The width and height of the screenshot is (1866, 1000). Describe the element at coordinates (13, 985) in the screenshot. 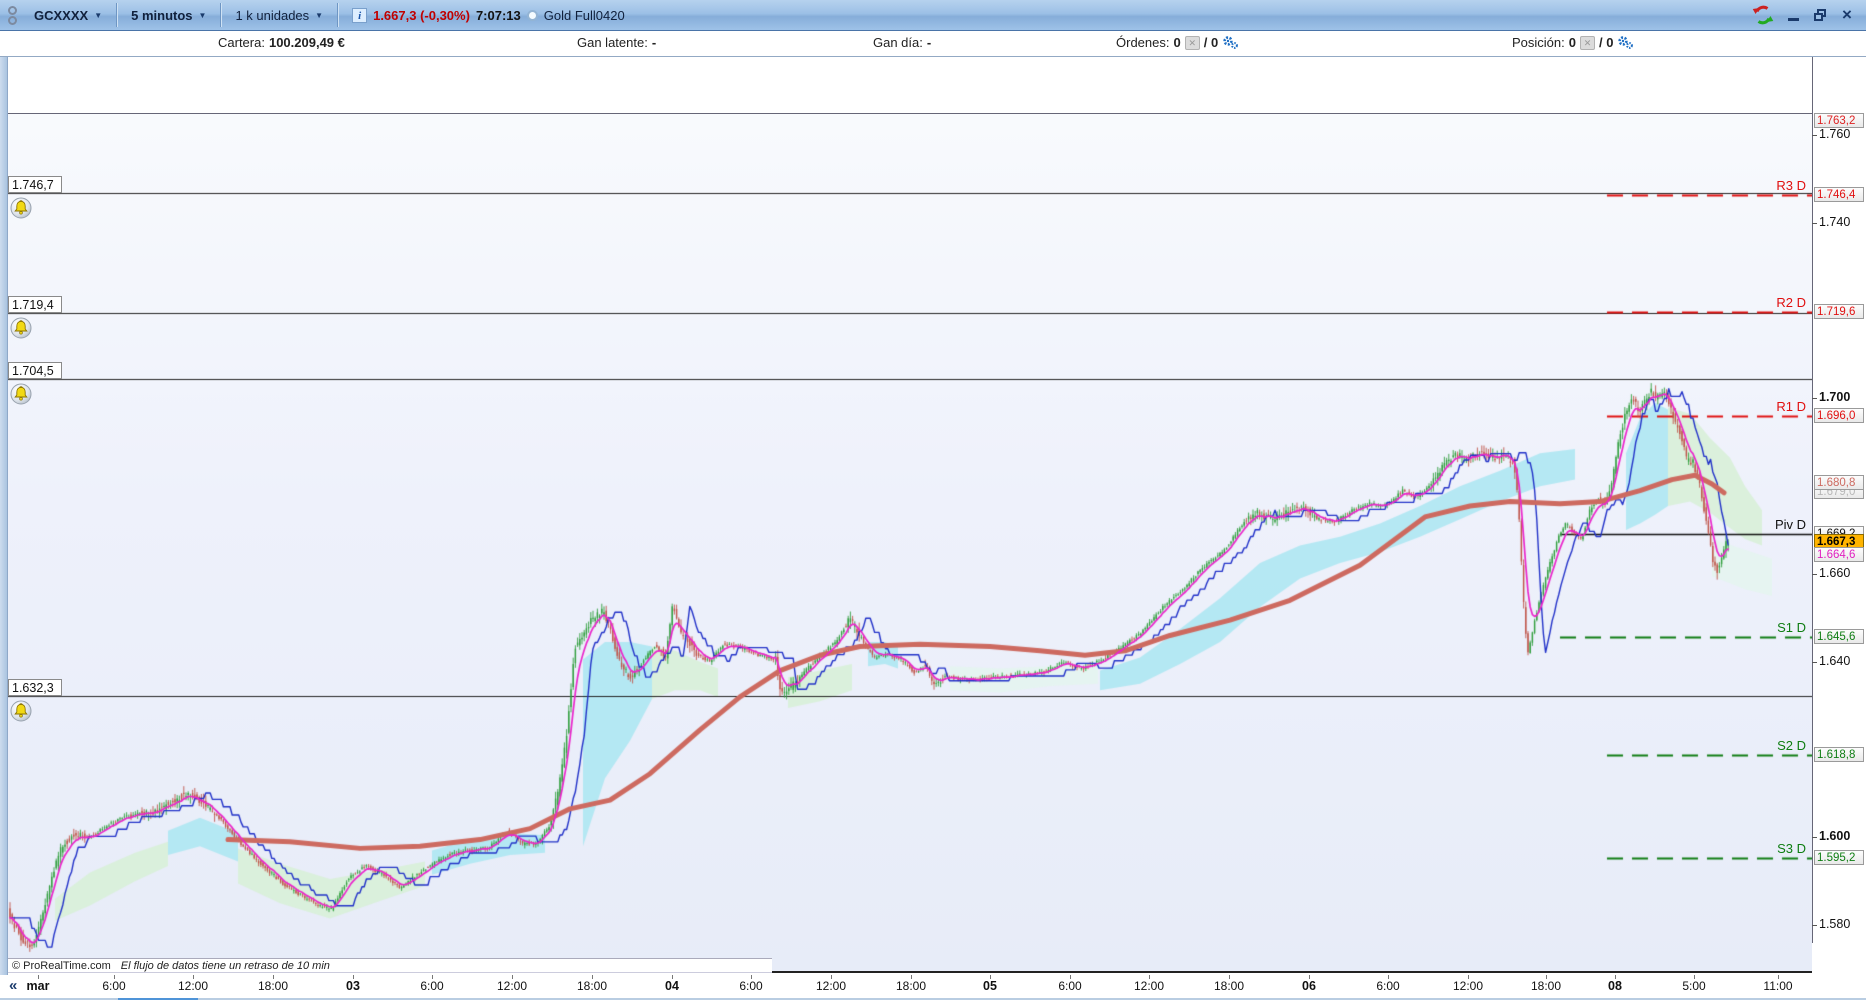

I see `scroll-back-button: «` at that location.